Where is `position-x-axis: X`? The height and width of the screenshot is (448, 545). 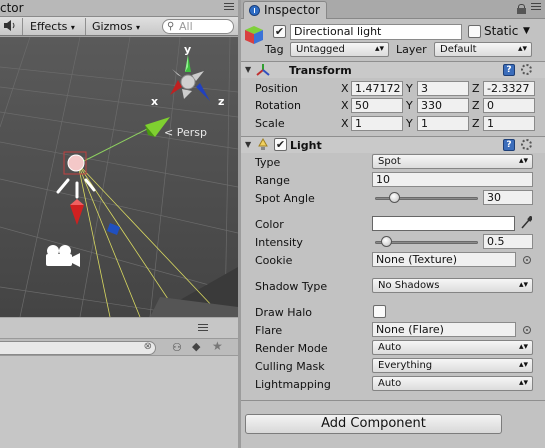 position-x-axis: X is located at coordinates (345, 88).